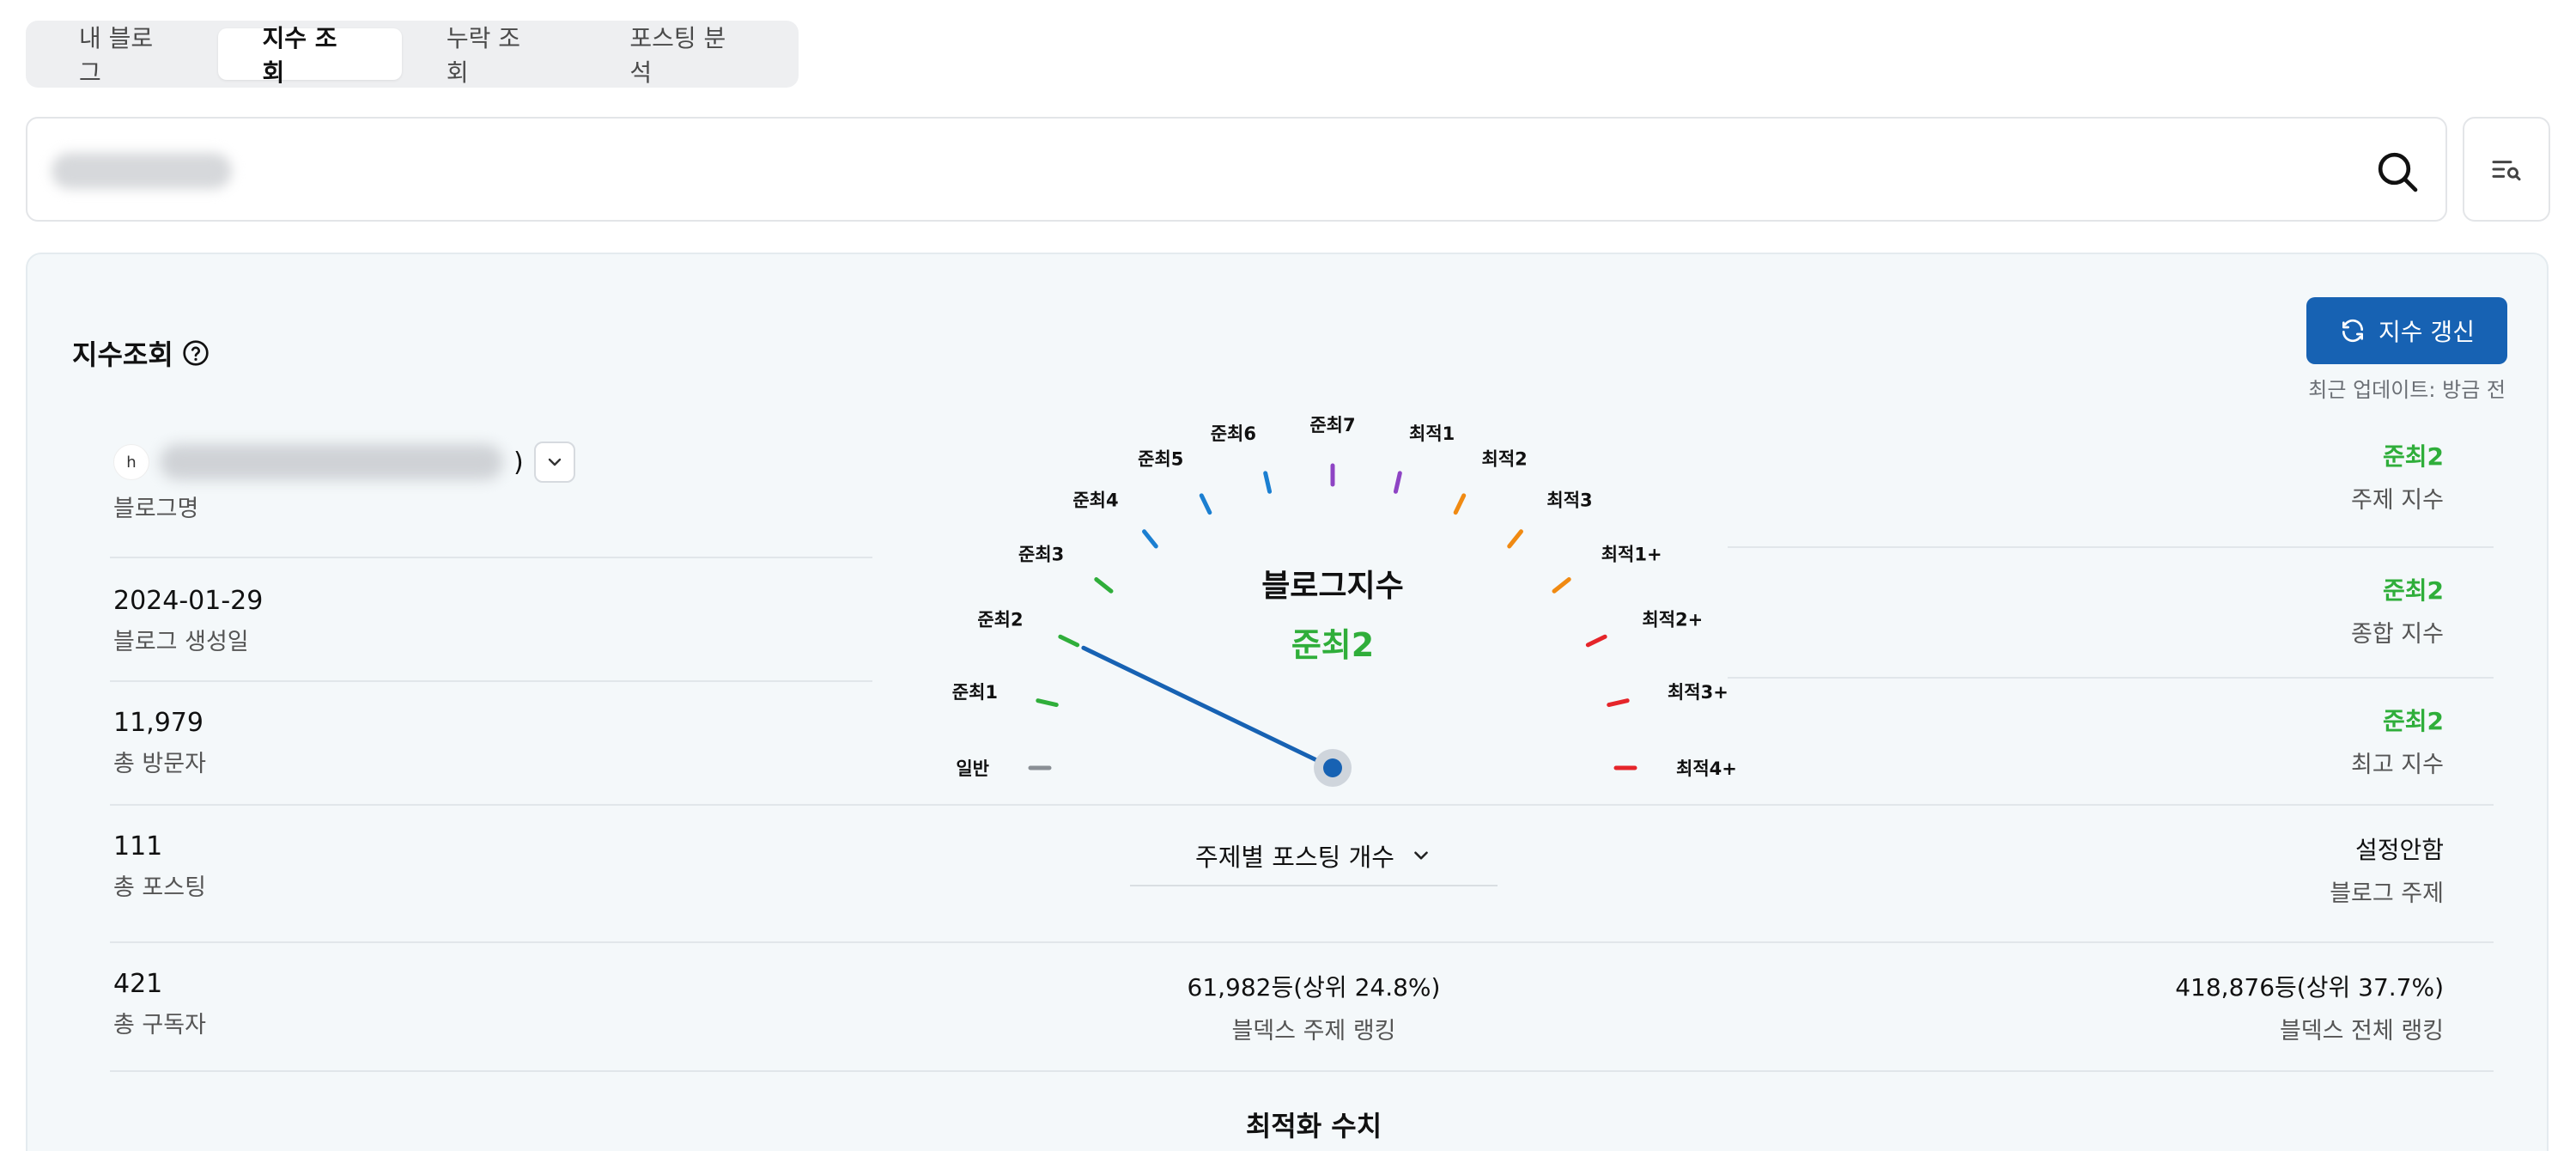  What do you see at coordinates (2397, 500) in the screenshot?
I see `topic-index-label: 주제 지수` at bounding box center [2397, 500].